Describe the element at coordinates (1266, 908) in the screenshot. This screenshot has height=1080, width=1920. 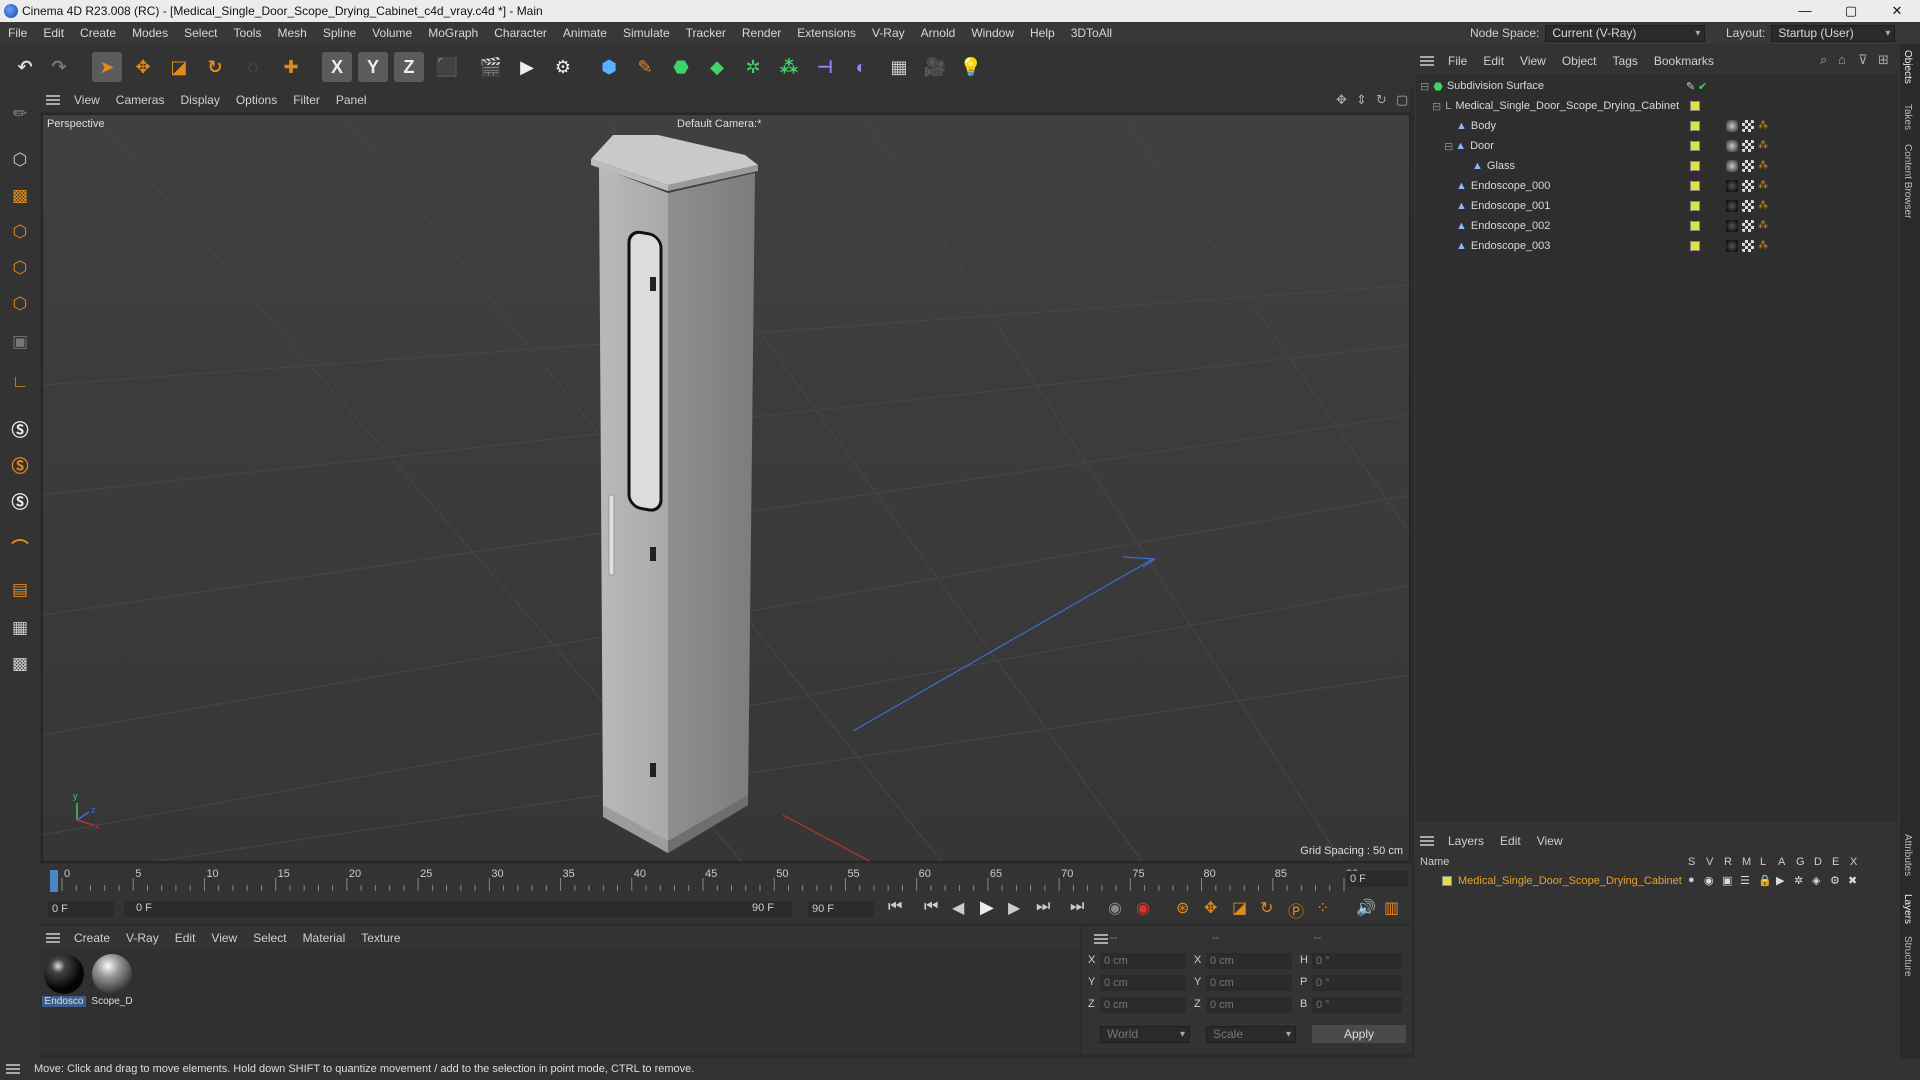
I see `key-rotation-icon: ↻` at that location.